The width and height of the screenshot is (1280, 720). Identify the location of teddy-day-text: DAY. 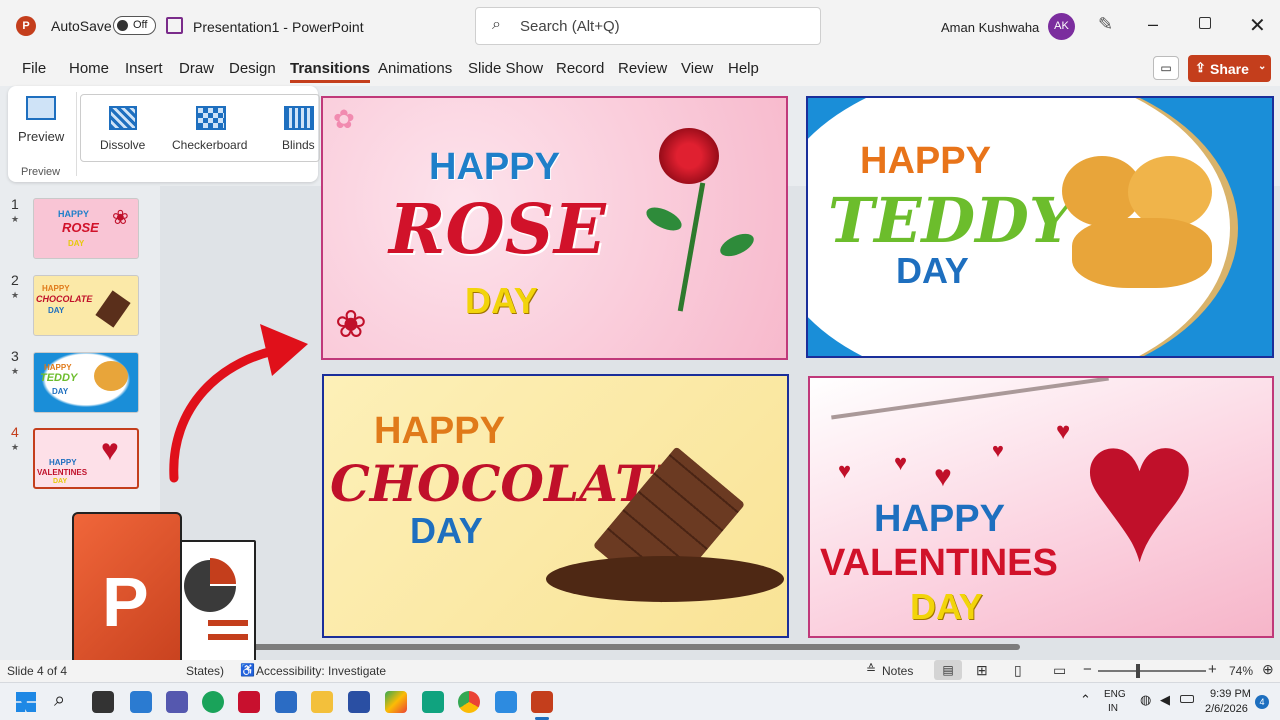
(932, 270).